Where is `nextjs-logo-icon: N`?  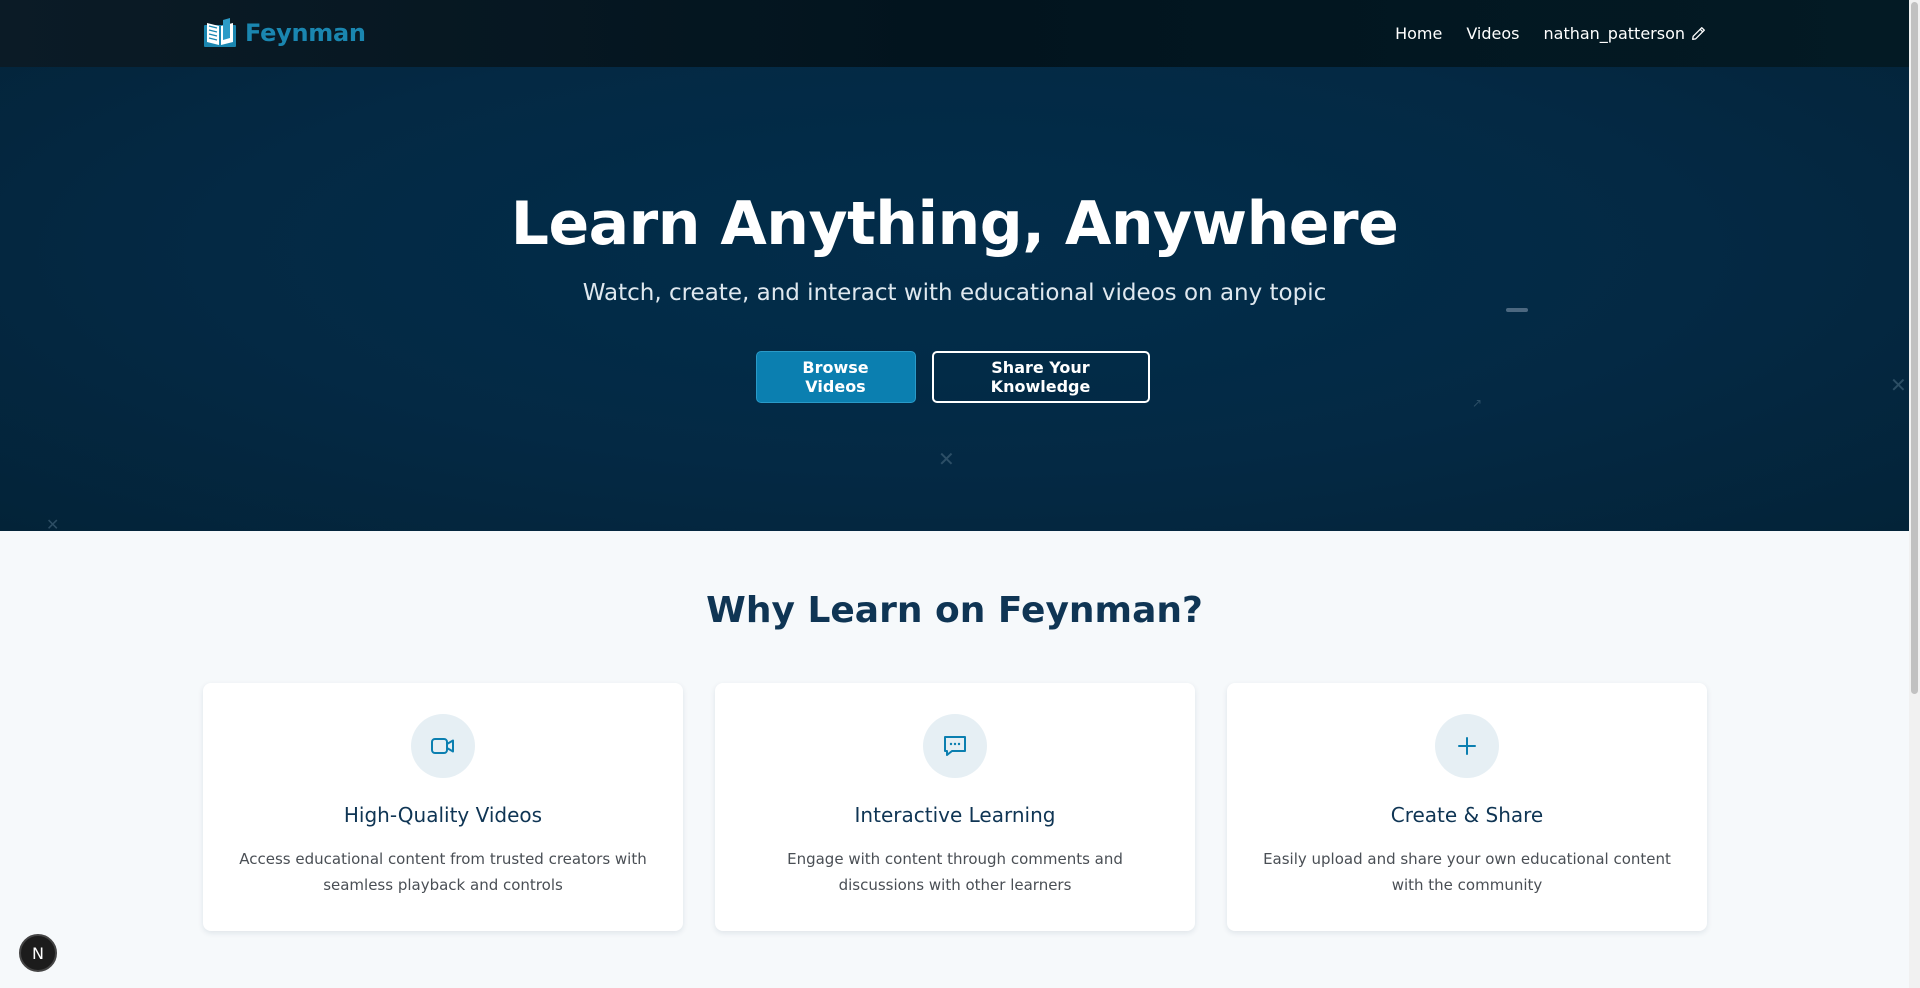
nextjs-logo-icon: N is located at coordinates (38, 953).